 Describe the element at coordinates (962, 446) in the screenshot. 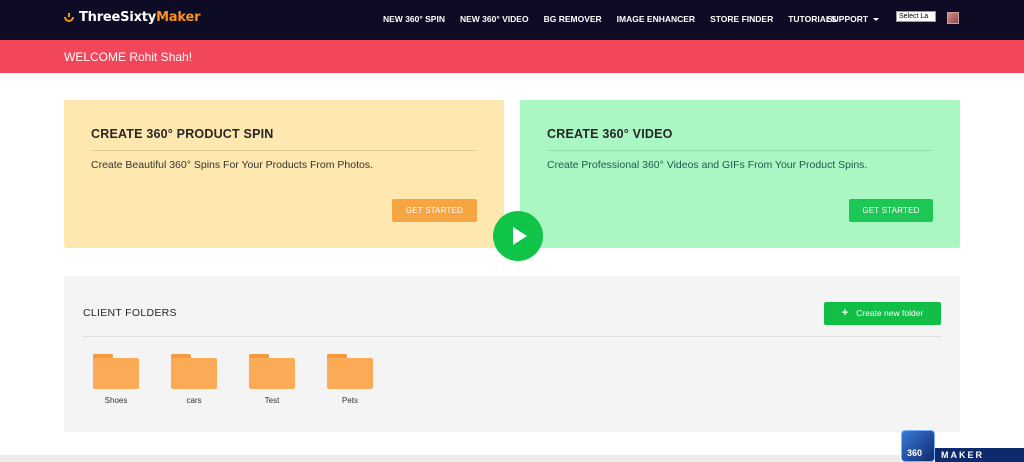

I see `maker-watermark: 360 MAKER` at that location.